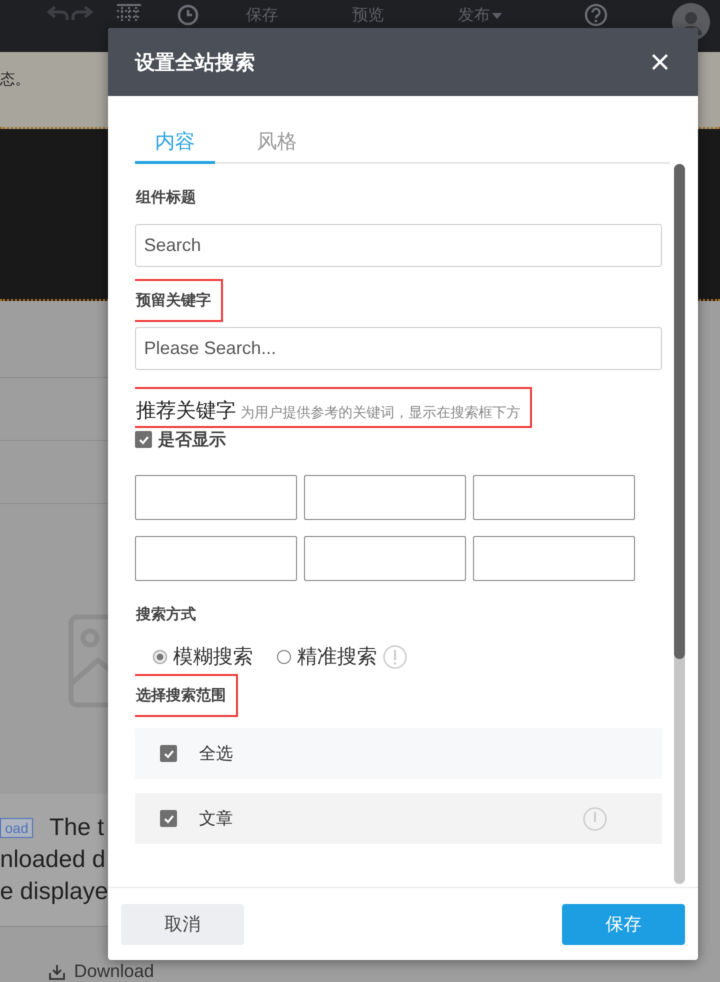  What do you see at coordinates (76, 828) in the screenshot?
I see `card-text: The t` at bounding box center [76, 828].